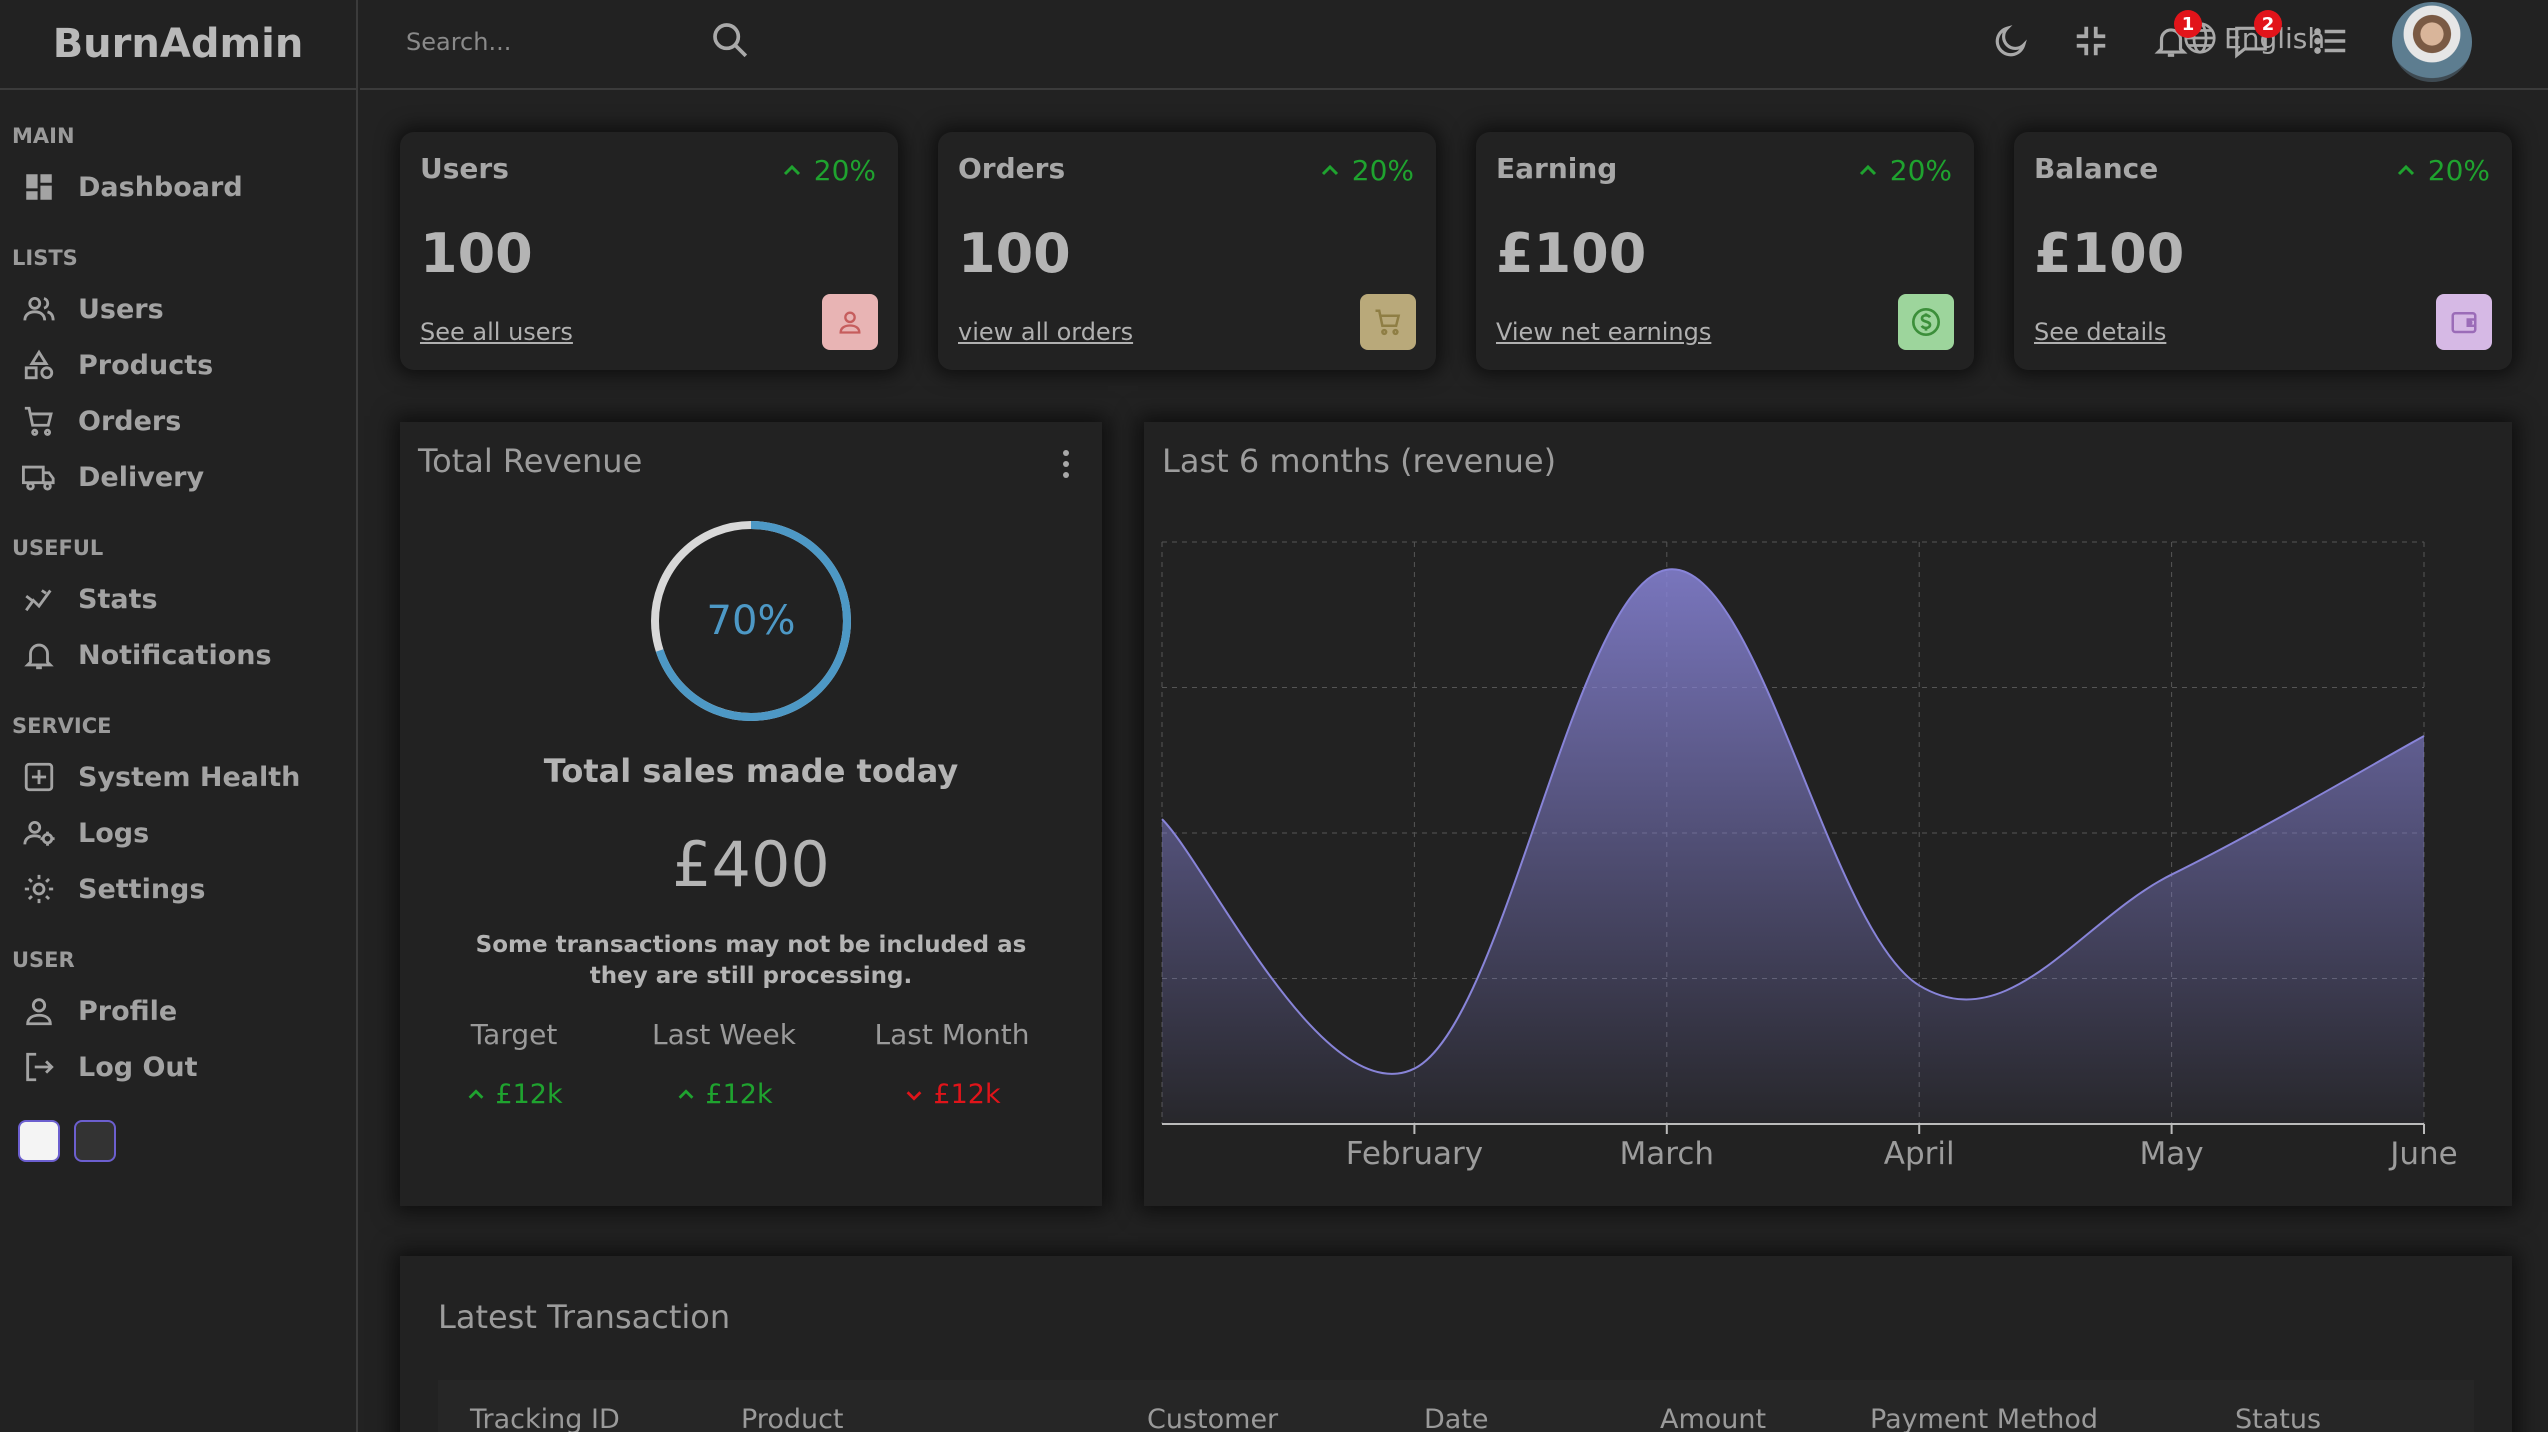  I want to click on sidebar-item-logout: Log Out, so click(182, 1067).